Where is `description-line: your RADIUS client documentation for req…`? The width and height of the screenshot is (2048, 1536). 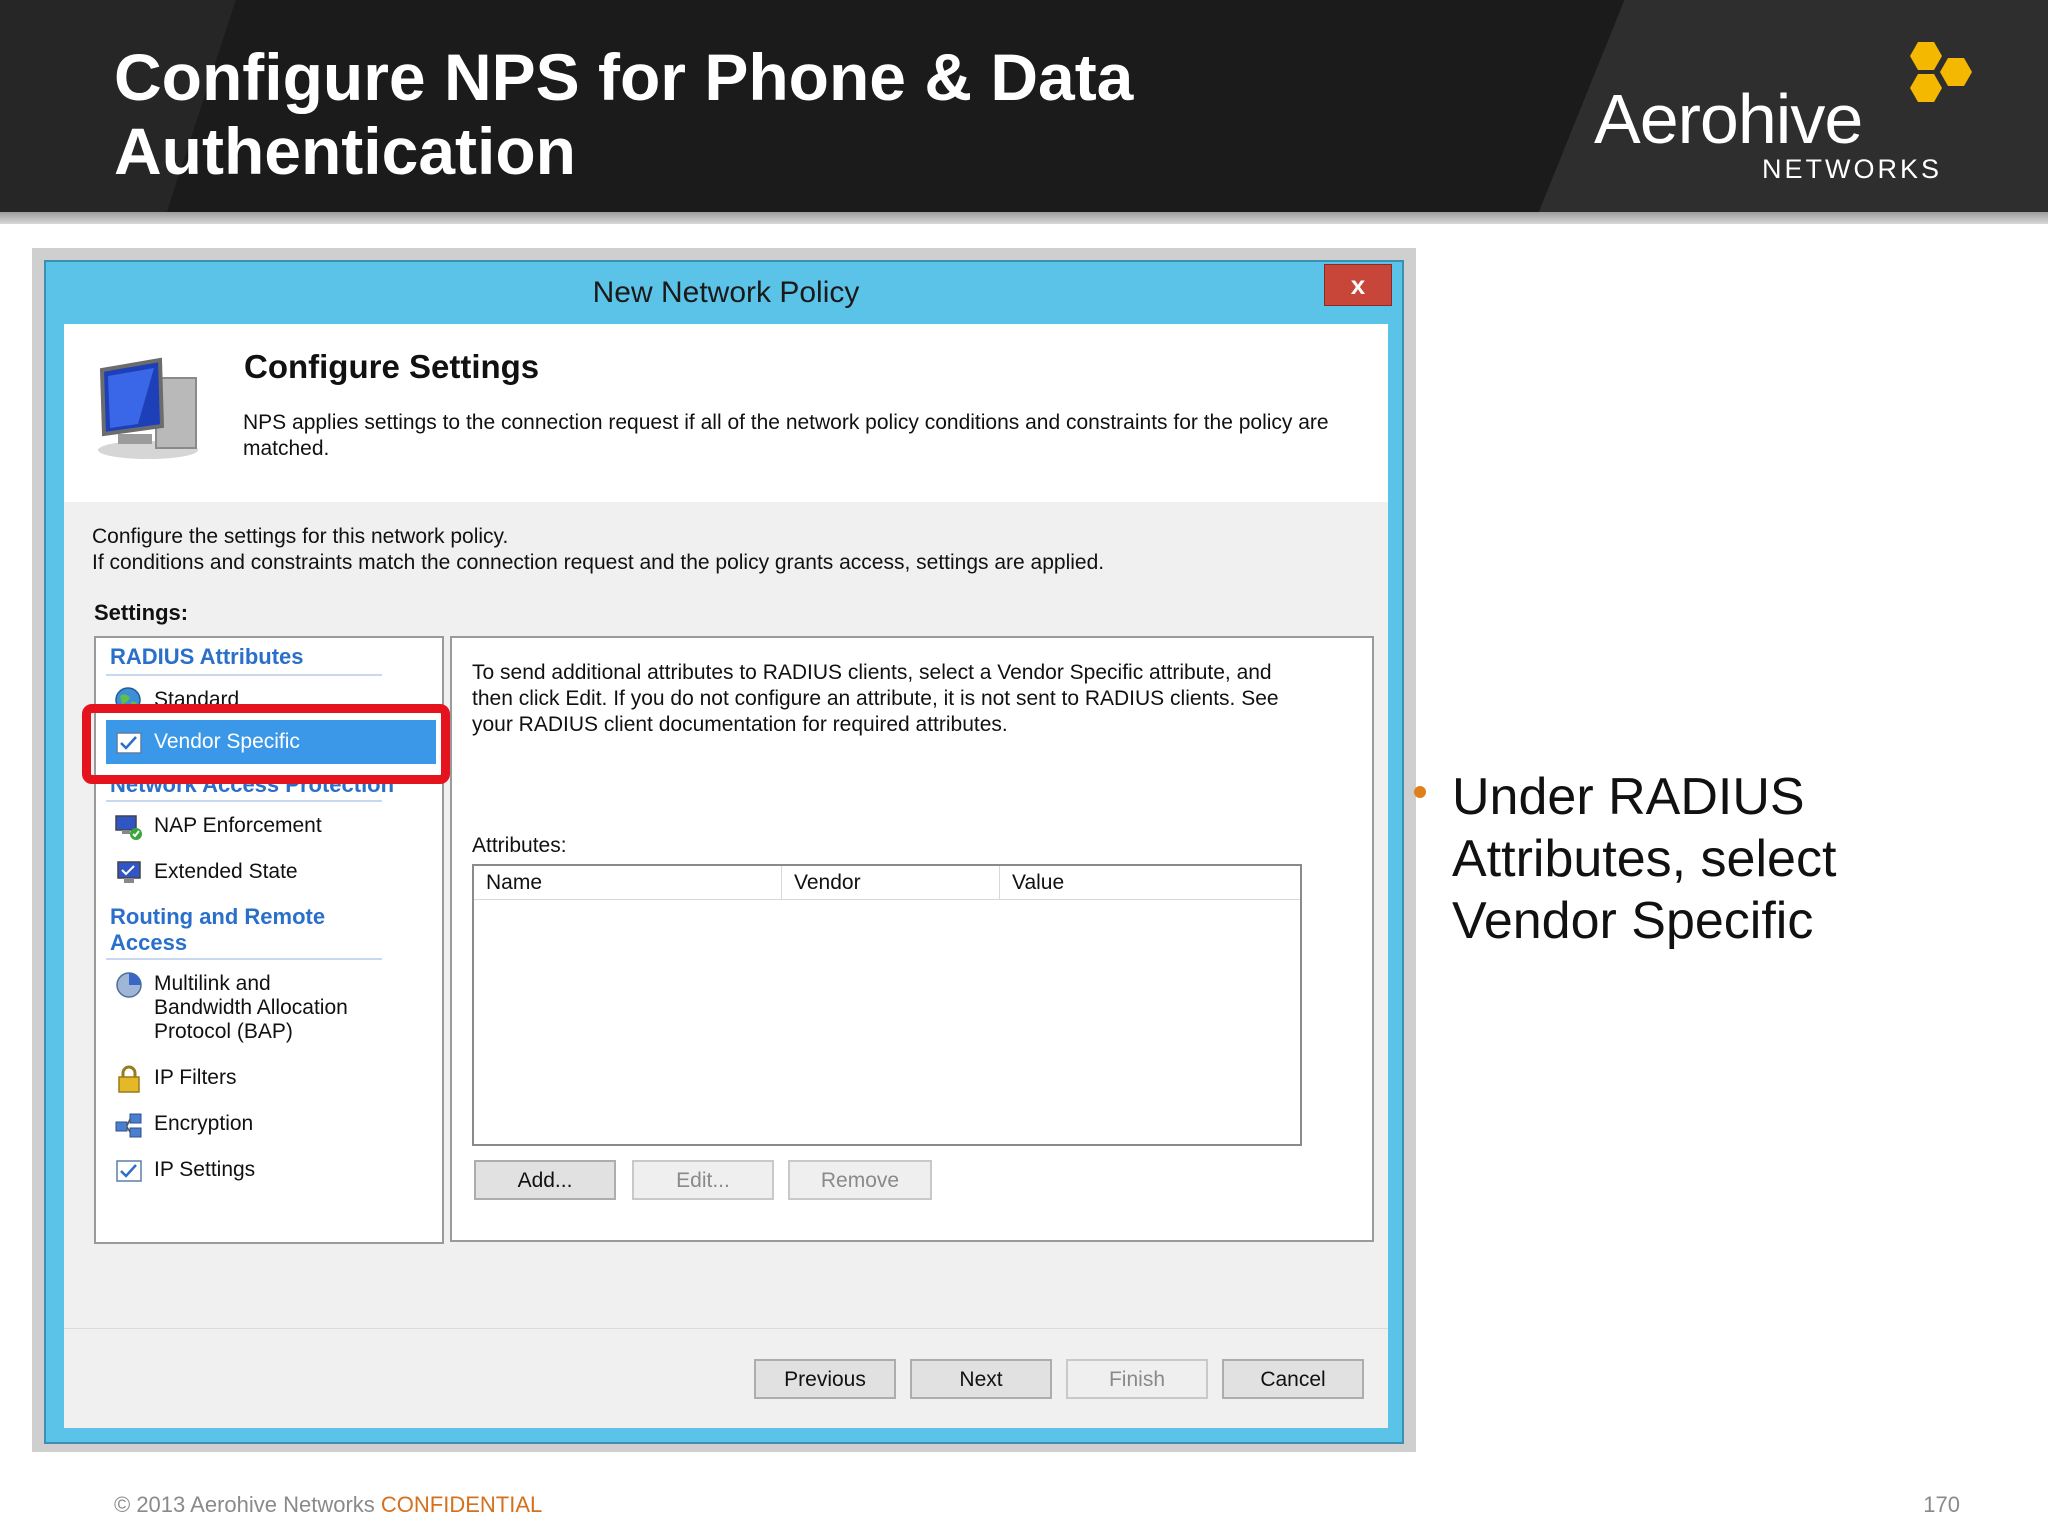
description-line: your RADIUS client documentation for req… is located at coordinates (740, 724).